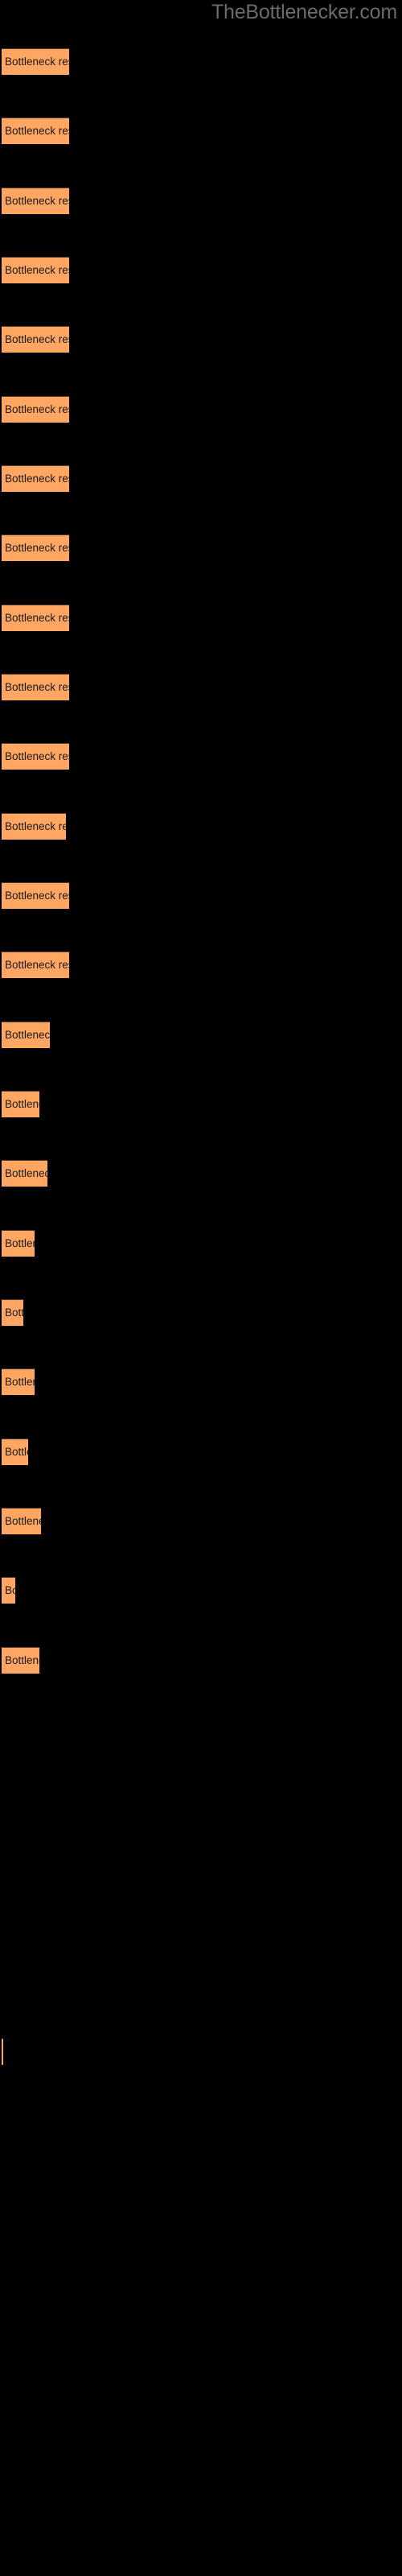  I want to click on site-title: TheBottlenecker.com, so click(304, 12).